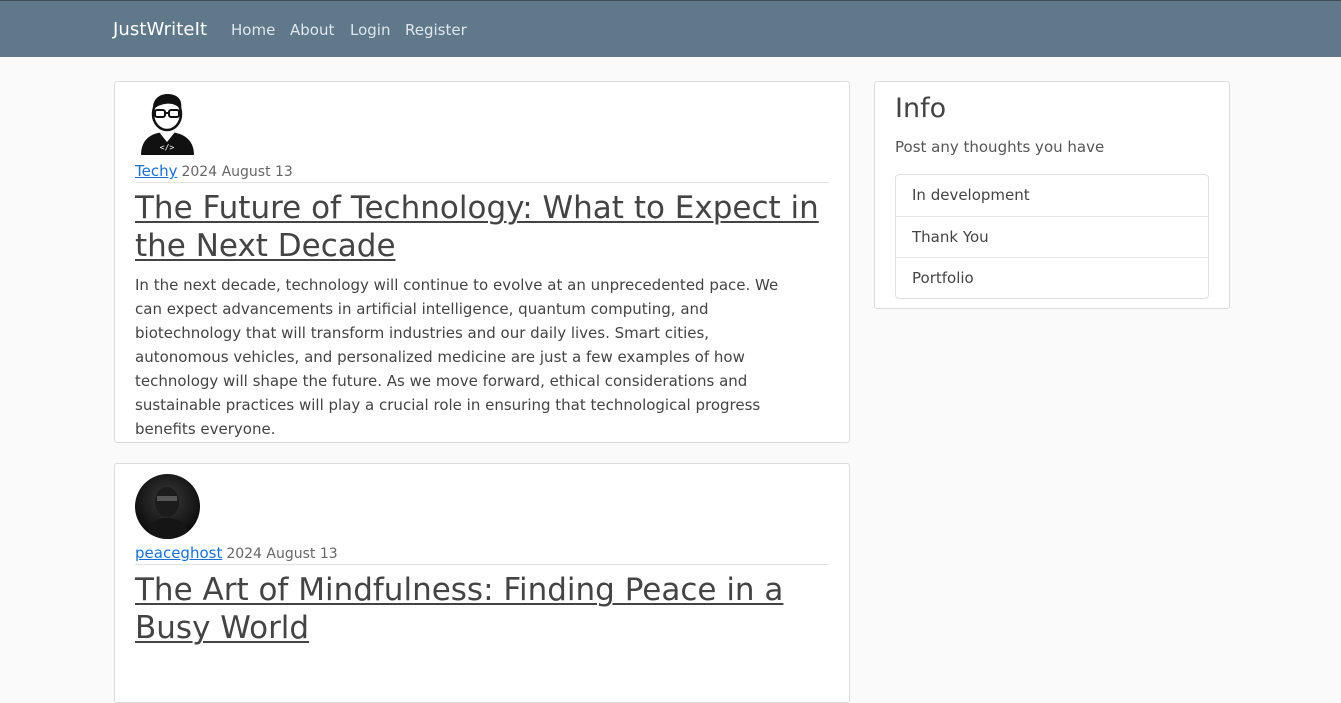 This screenshot has width=1341, height=703. Describe the element at coordinates (436, 30) in the screenshot. I see `nav-link-register: Register` at that location.